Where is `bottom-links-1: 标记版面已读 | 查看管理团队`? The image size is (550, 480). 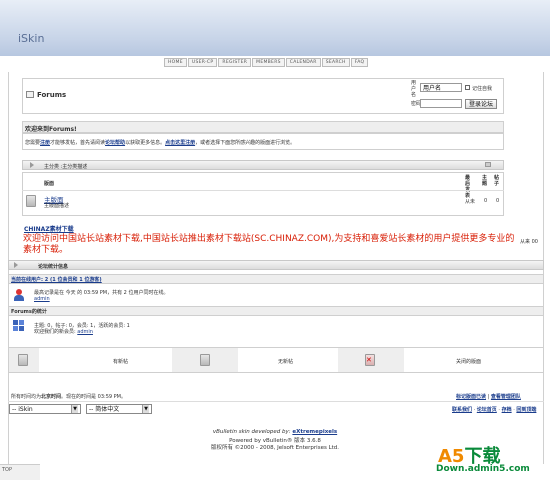
bottom-links-1: 标记版面已读 | 查看管理团队 is located at coordinates (488, 397).